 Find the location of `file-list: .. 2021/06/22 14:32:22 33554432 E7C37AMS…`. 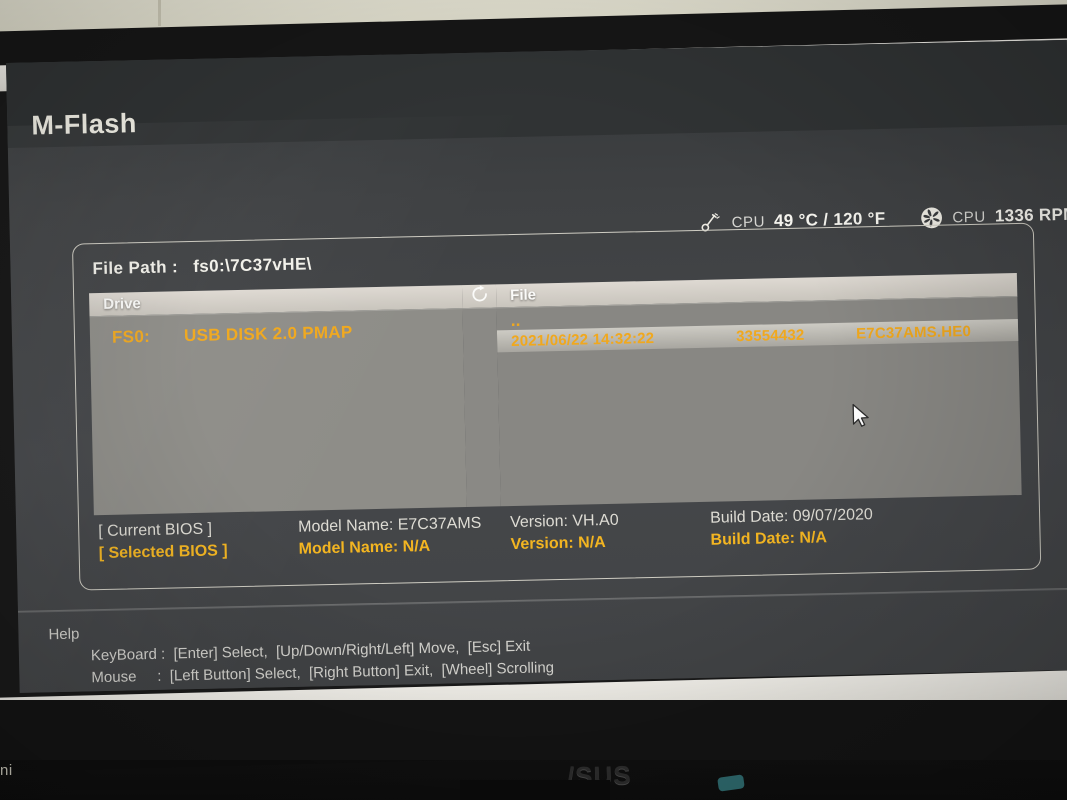

file-list: .. 2021/06/22 14:32:22 33554432 E7C37AMS… is located at coordinates (759, 401).